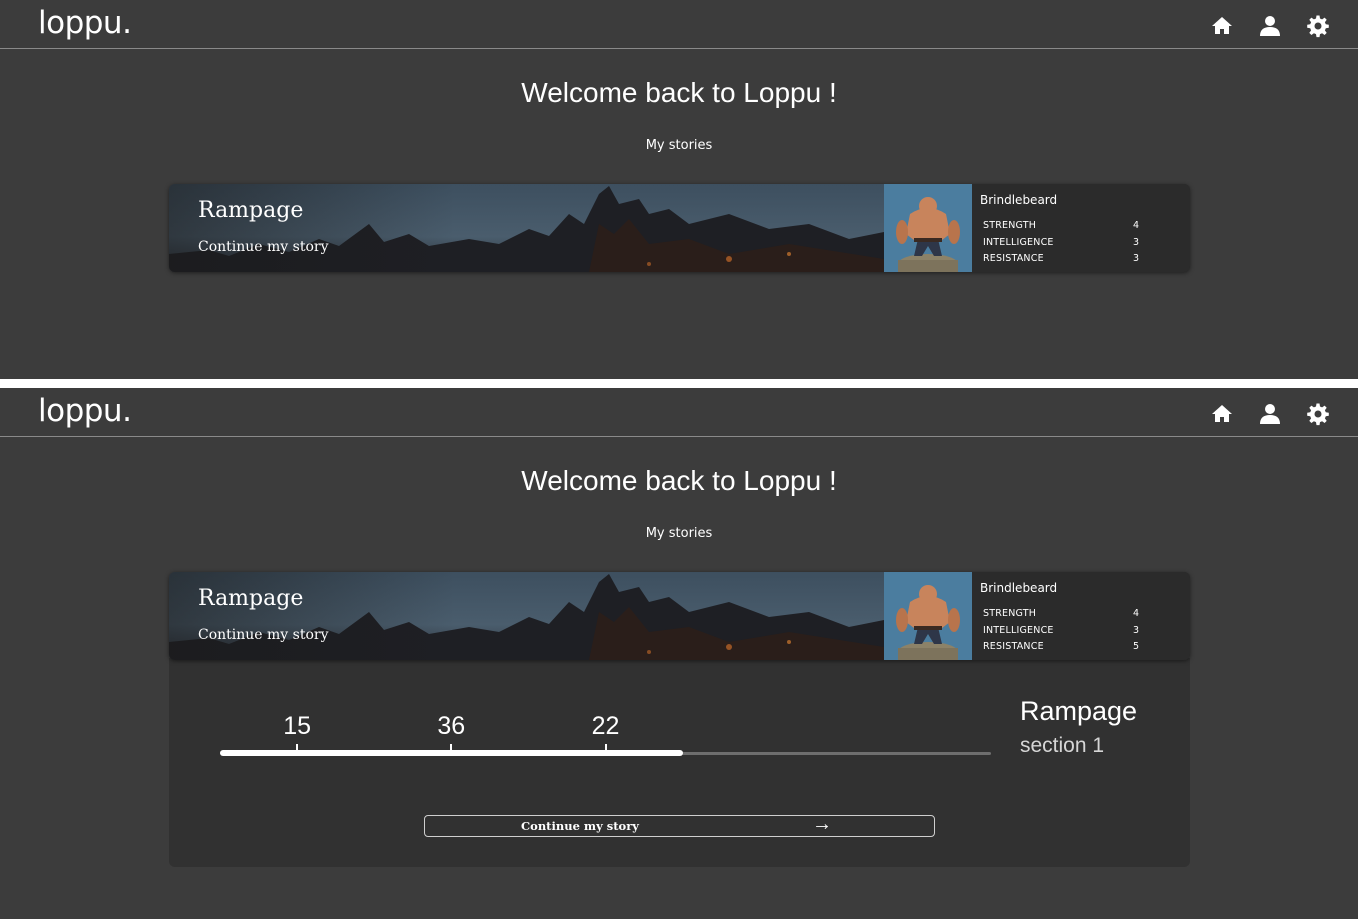 Image resolution: width=1358 pixels, height=919 pixels. Describe the element at coordinates (605, 726) in the screenshot. I see `checkpoint-label: 22` at that location.